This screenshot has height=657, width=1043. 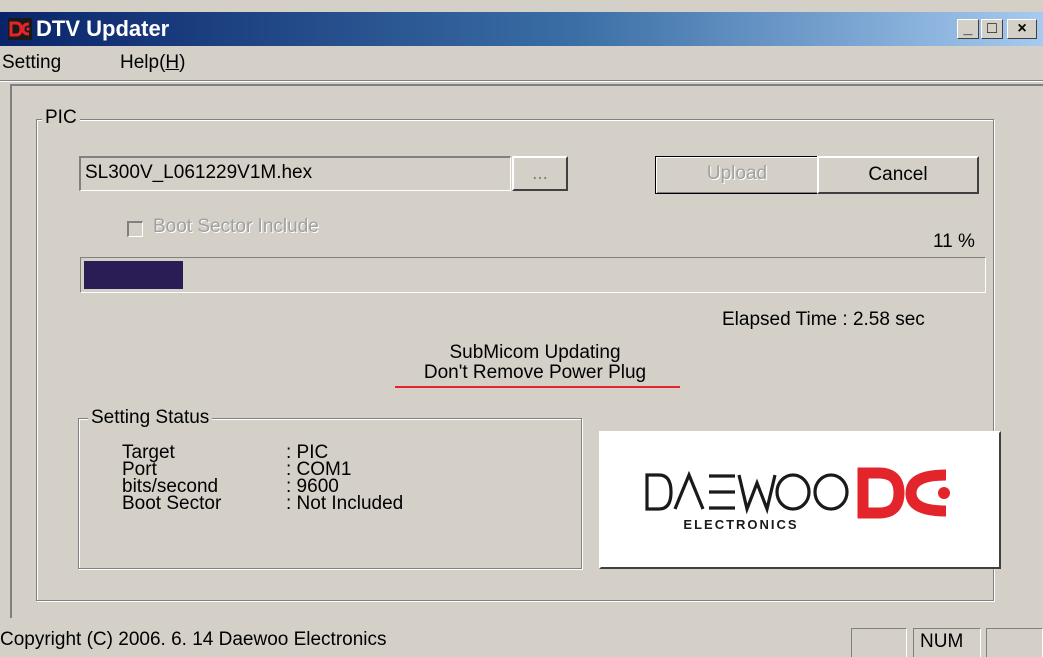 What do you see at coordinates (172, 503) in the screenshot?
I see `status-key: Boot Sector` at bounding box center [172, 503].